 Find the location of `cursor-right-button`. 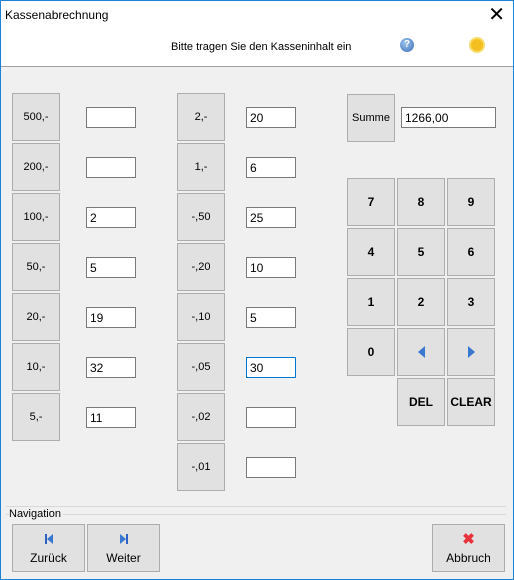

cursor-right-button is located at coordinates (471, 352).